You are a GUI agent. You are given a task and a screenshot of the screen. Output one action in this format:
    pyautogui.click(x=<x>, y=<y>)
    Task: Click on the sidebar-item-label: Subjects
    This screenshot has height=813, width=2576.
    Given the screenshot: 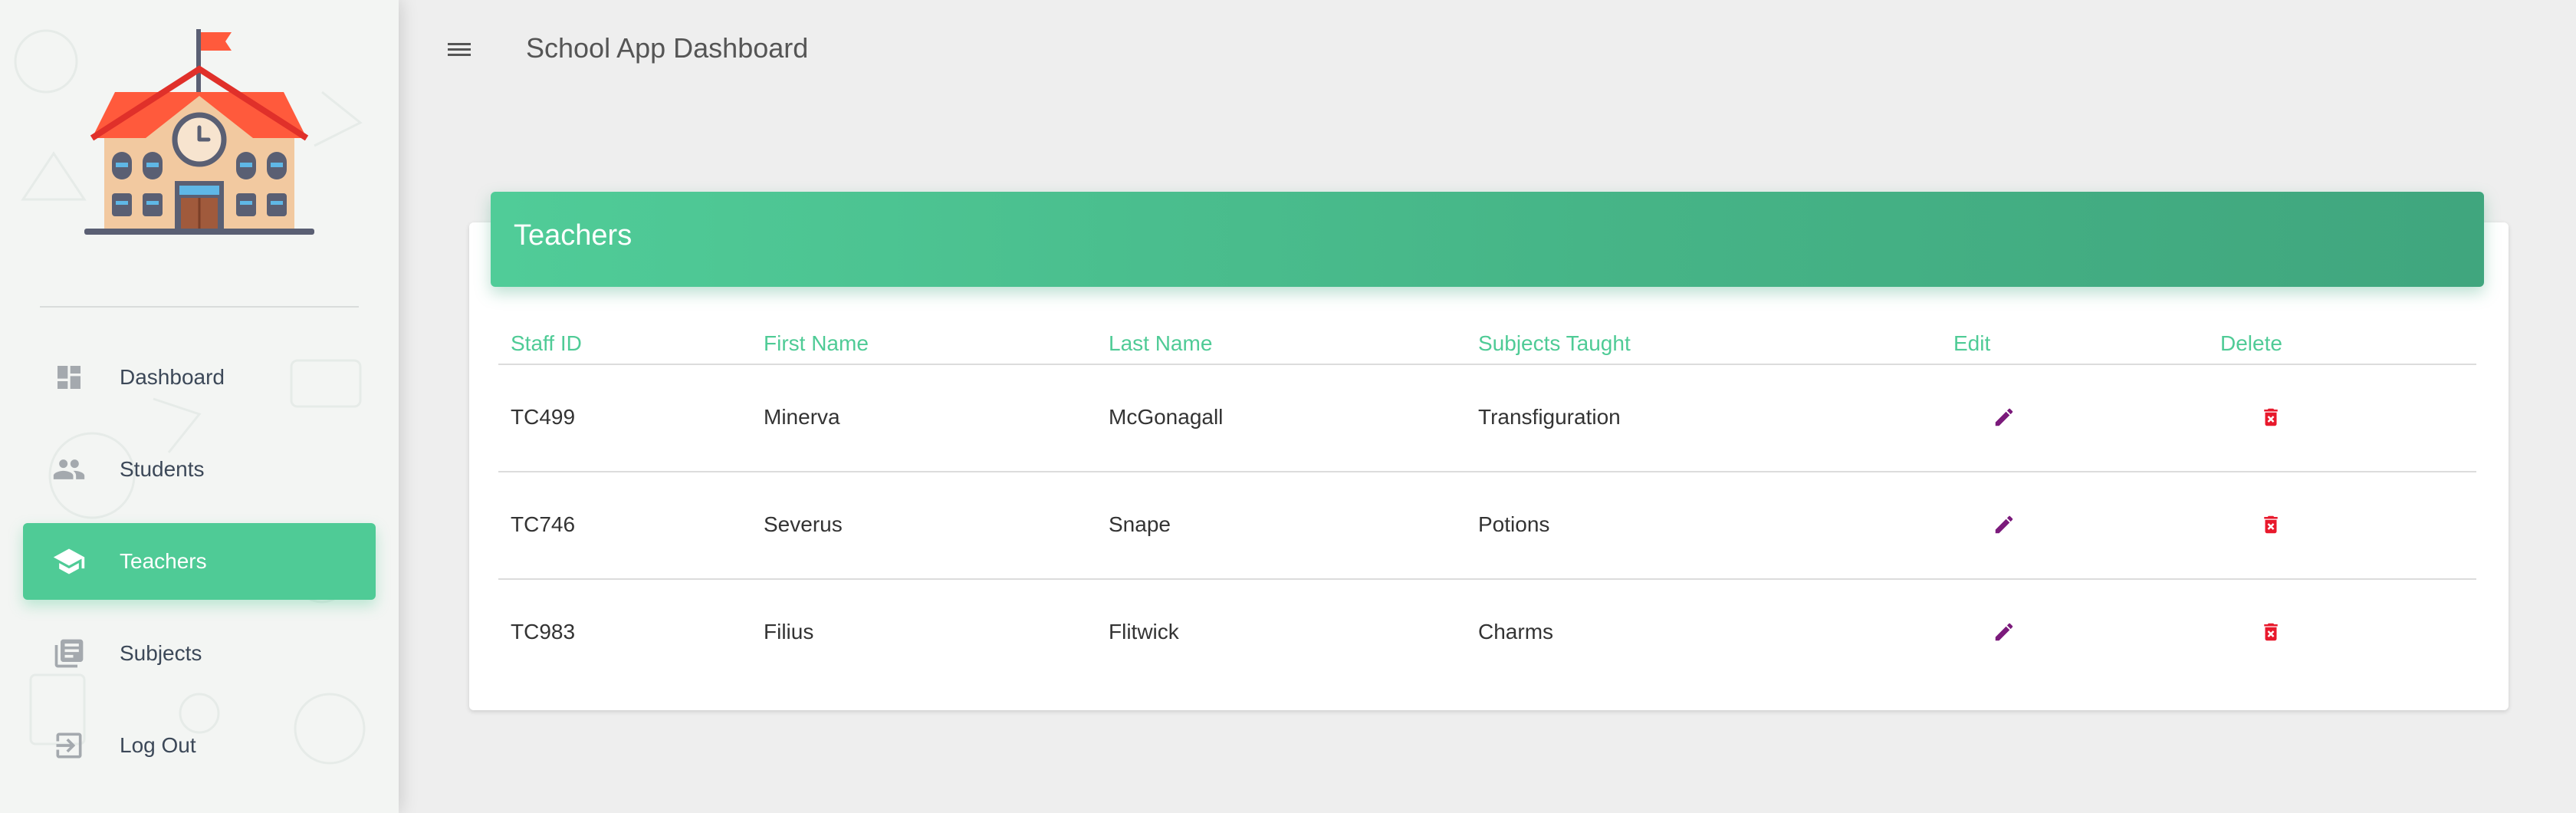 What is the action you would take?
    pyautogui.click(x=161, y=653)
    